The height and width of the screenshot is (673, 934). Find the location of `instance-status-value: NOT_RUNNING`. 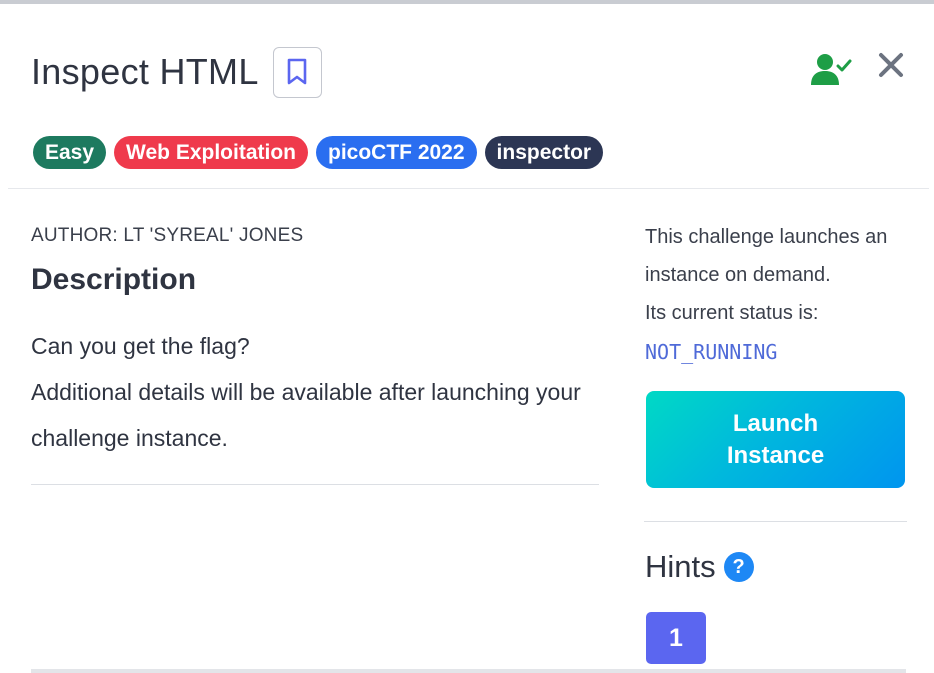

instance-status-value: NOT_RUNNING is located at coordinates (711, 352).